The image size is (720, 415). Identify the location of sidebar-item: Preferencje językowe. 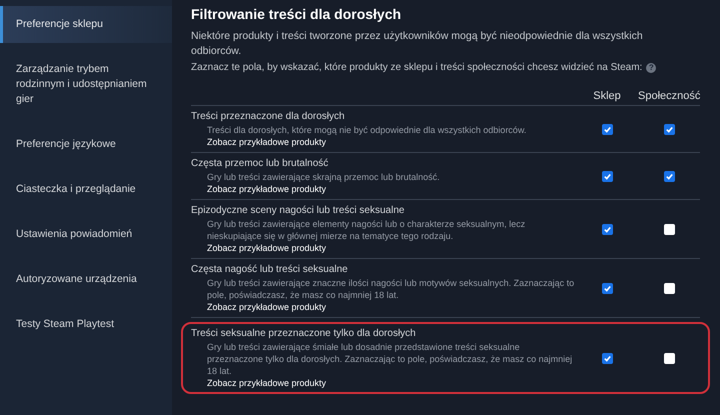
(86, 144).